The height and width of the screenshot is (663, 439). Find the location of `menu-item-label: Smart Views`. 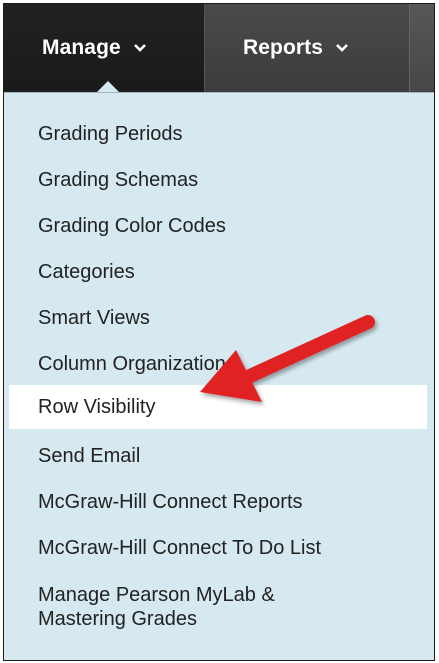

menu-item-label: Smart Views is located at coordinates (94, 318).